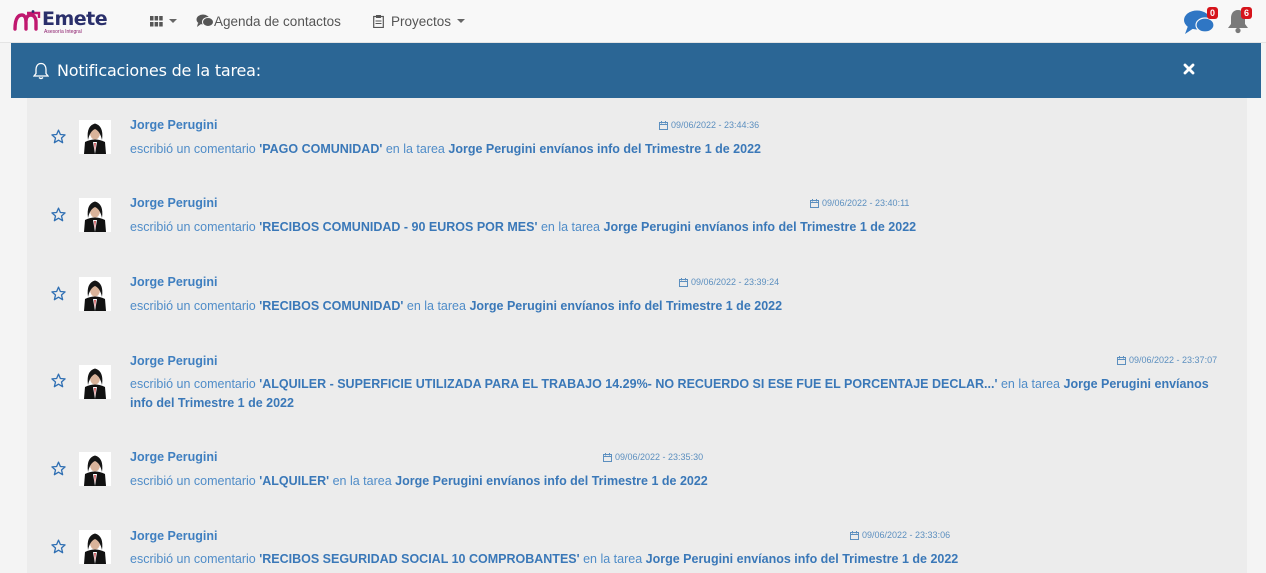 This screenshot has width=1266, height=573. Describe the element at coordinates (63, 32) in the screenshot. I see `brand-subtitle: Asesoría Integral` at that location.